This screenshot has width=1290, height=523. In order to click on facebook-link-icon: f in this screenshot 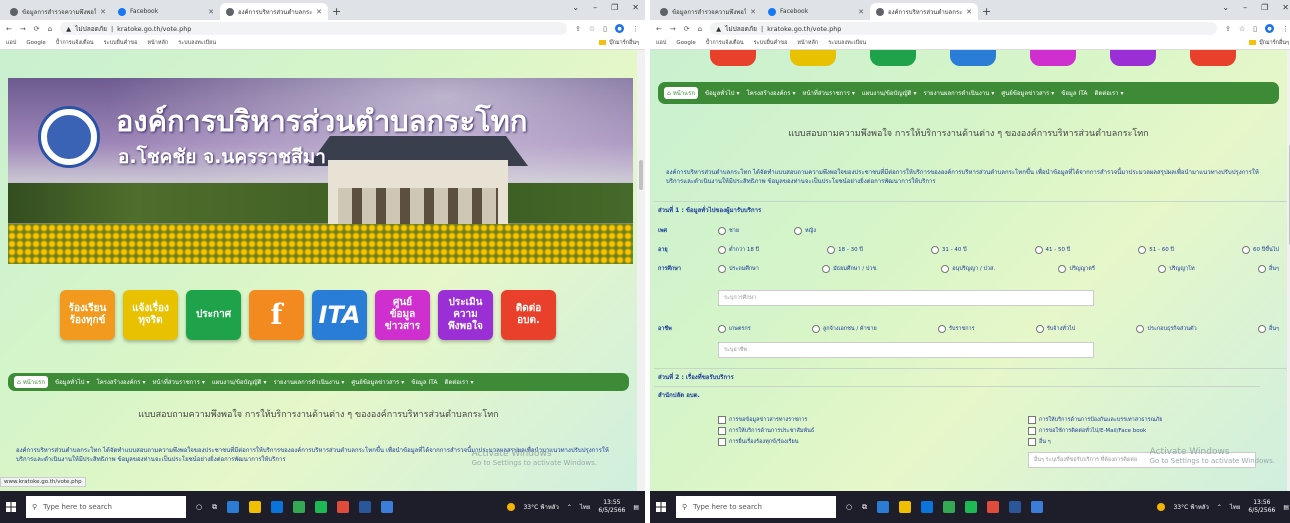, I will do `click(276, 315)`.